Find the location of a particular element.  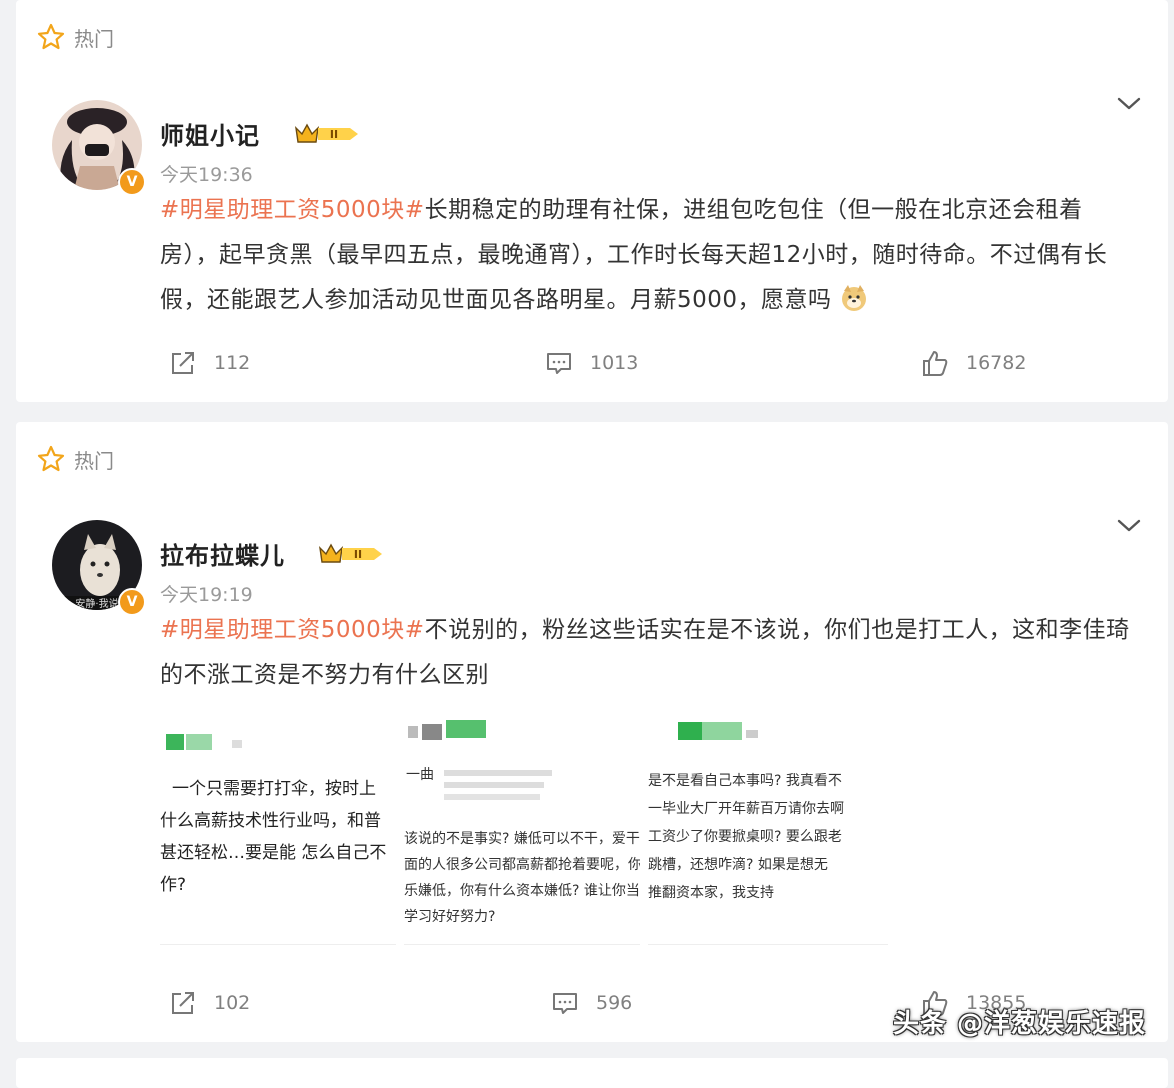

comment-count: 1013 is located at coordinates (614, 363).